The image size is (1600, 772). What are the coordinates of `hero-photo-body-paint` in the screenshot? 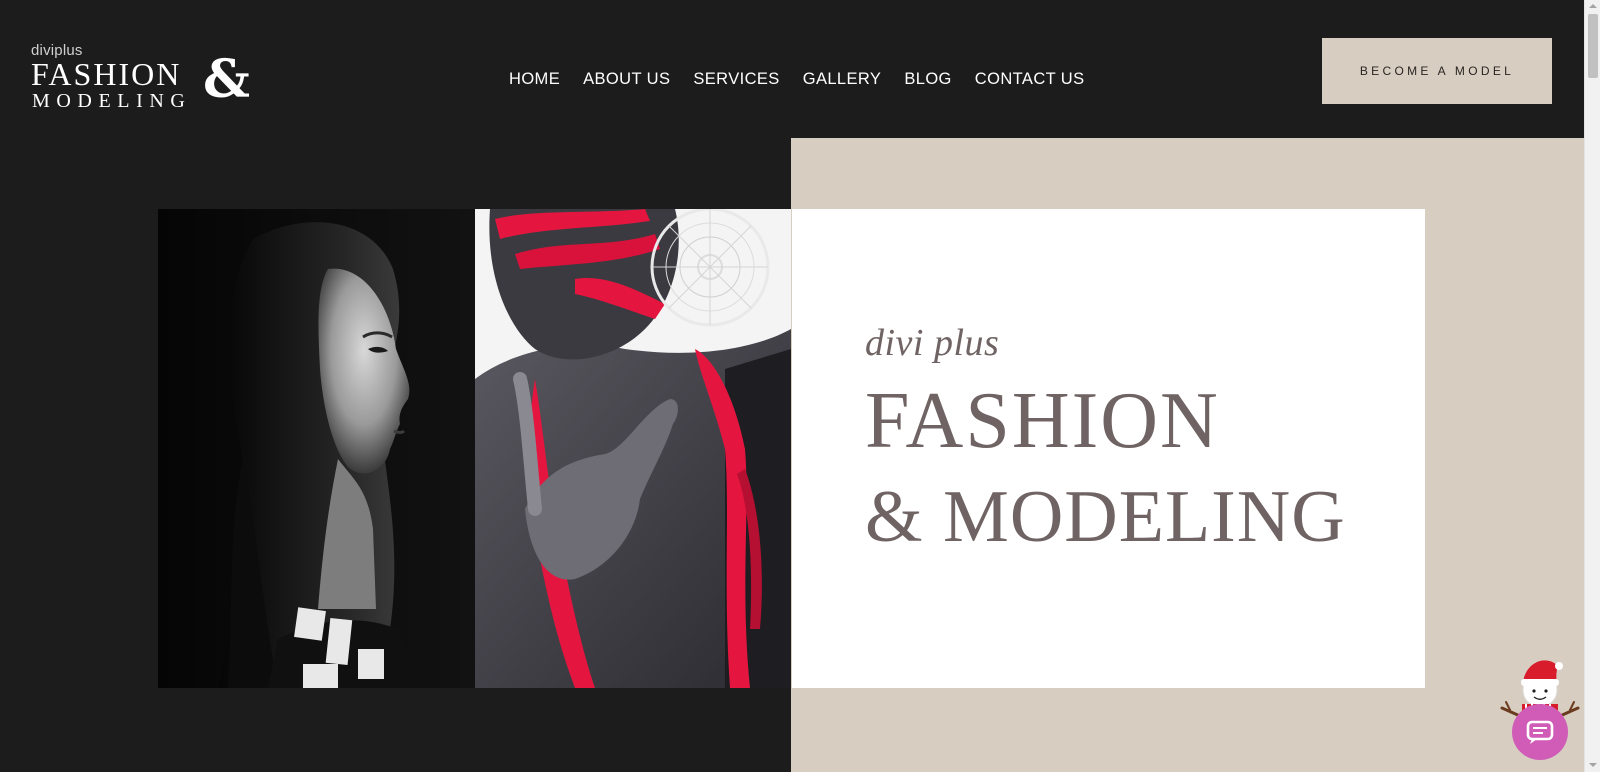 It's located at (633, 448).